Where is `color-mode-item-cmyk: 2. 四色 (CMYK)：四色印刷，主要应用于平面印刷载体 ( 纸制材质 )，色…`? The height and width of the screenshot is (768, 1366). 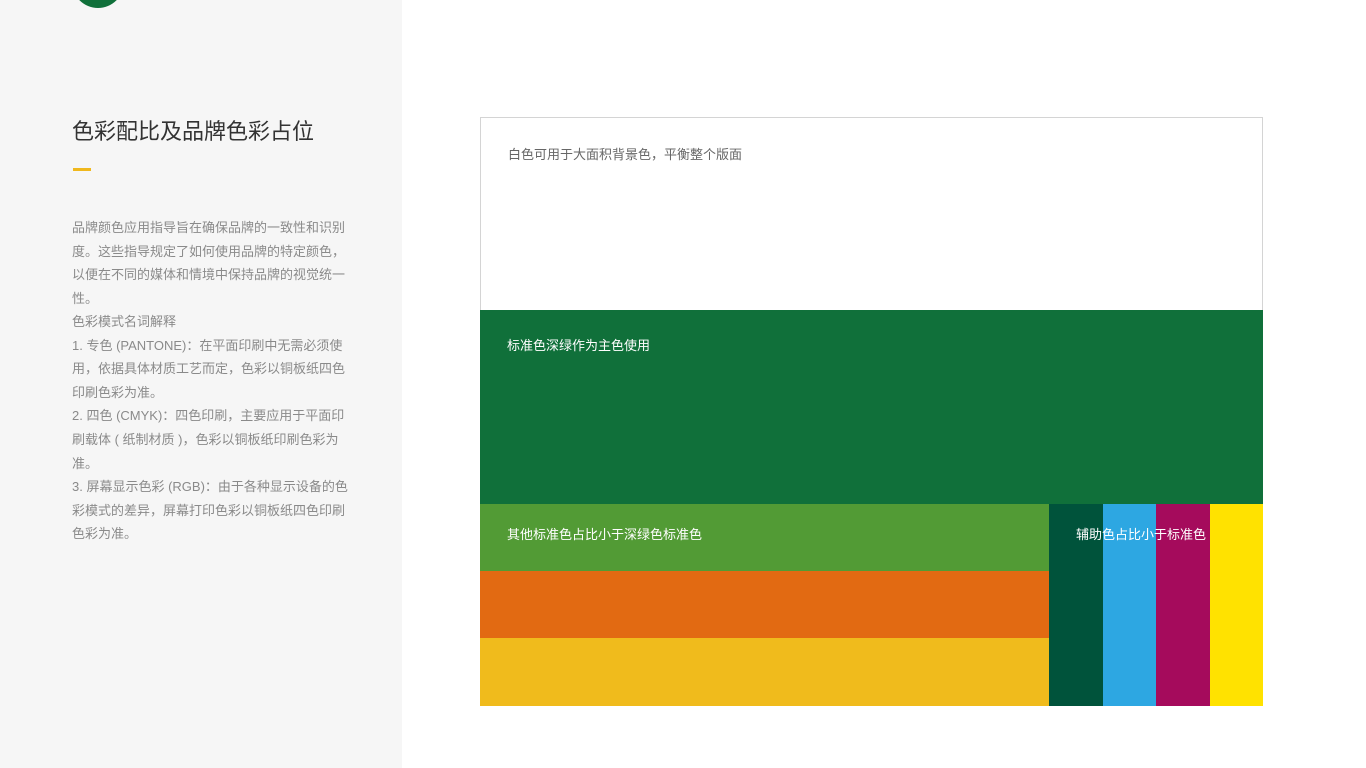 color-mode-item-cmyk: 2. 四色 (CMYK)：四色印刷，主要应用于平面印刷载体 ( 纸制材质 )，色… is located at coordinates (208, 439).